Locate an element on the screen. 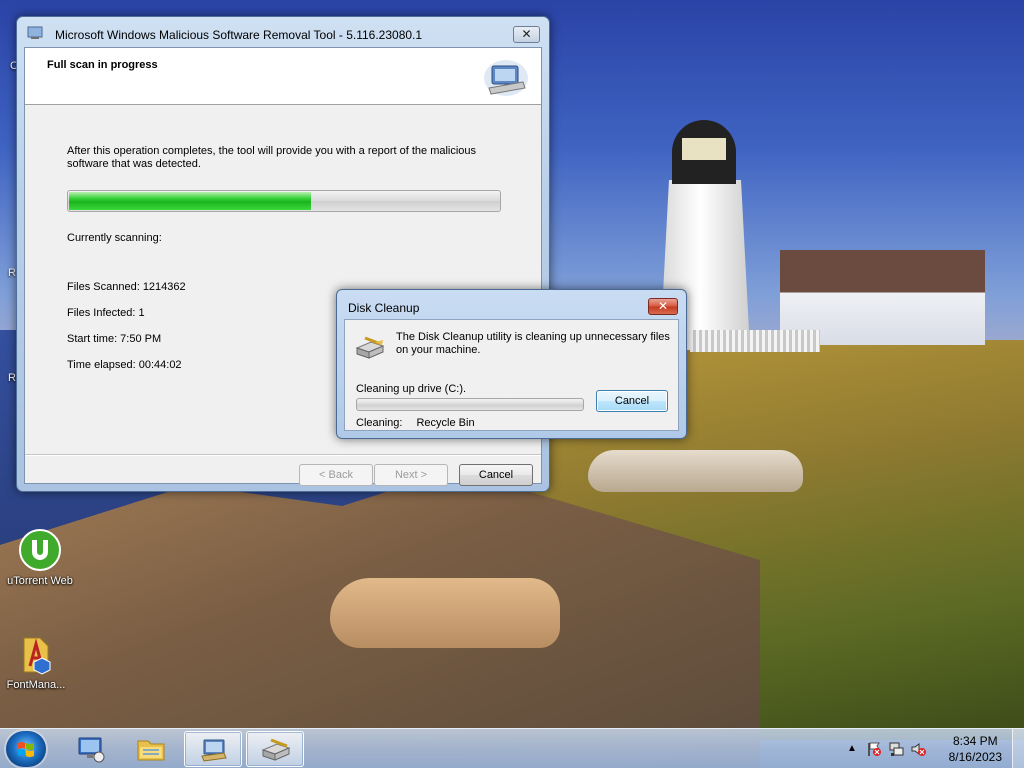 This screenshot has height=768, width=1024. cleaning-status: Cleaning: Recycle Bin is located at coordinates (415, 423).